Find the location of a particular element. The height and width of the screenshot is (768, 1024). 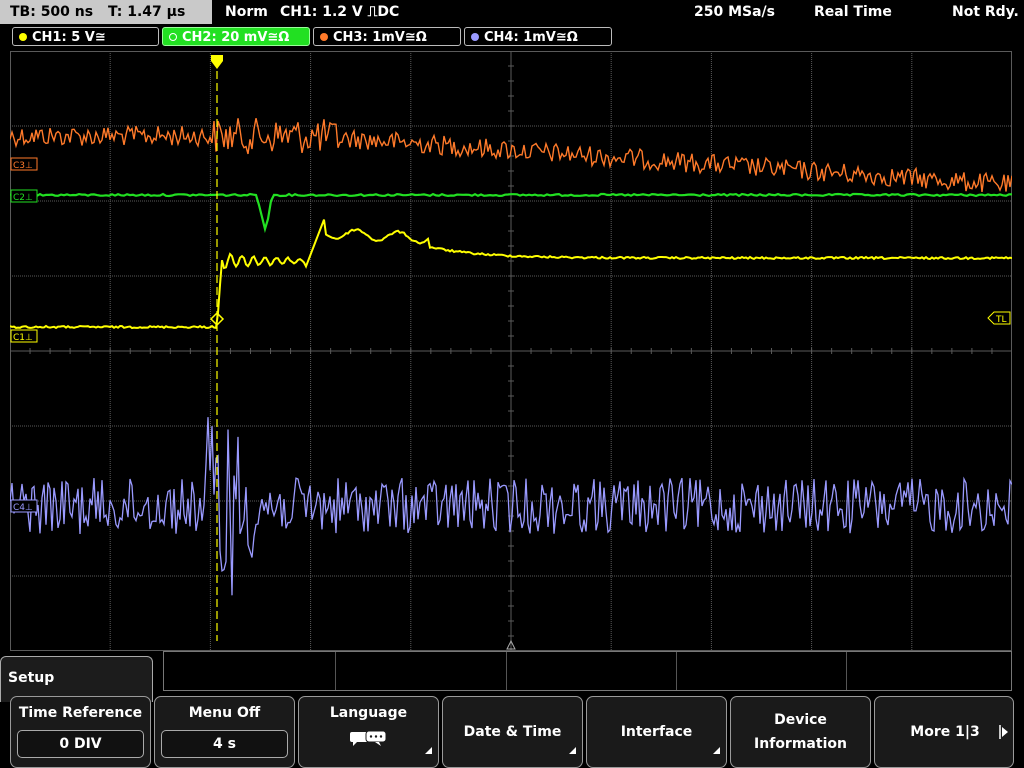

menu-off-value: 4 s is located at coordinates (224, 744).